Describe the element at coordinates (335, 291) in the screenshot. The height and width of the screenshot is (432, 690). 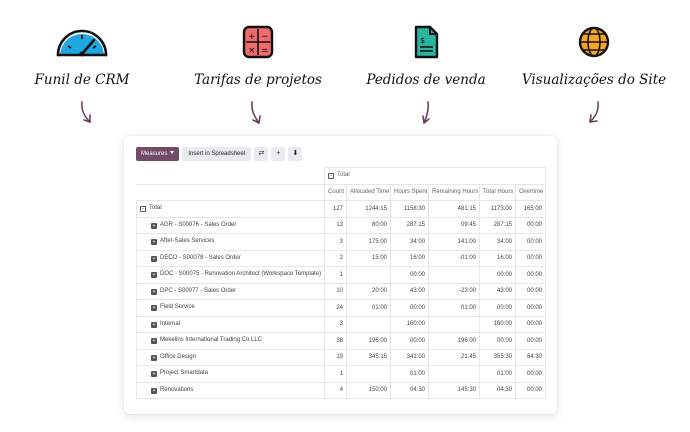
I see `table-cell: 10` at that location.